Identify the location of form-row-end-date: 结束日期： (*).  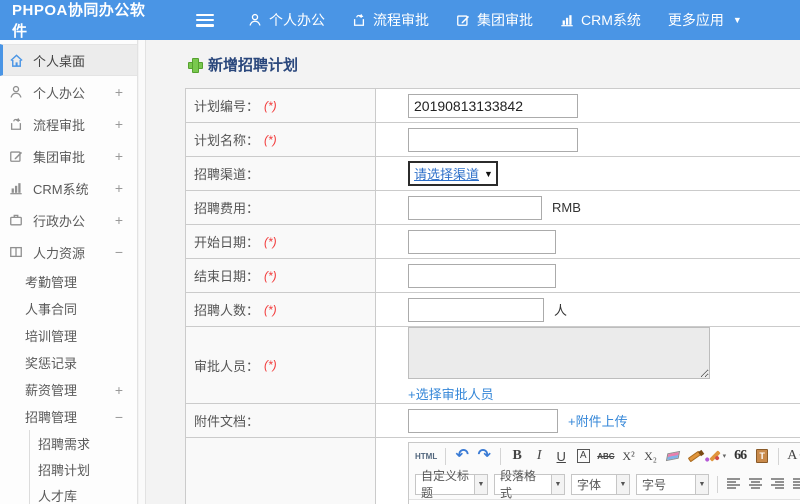
(493, 276).